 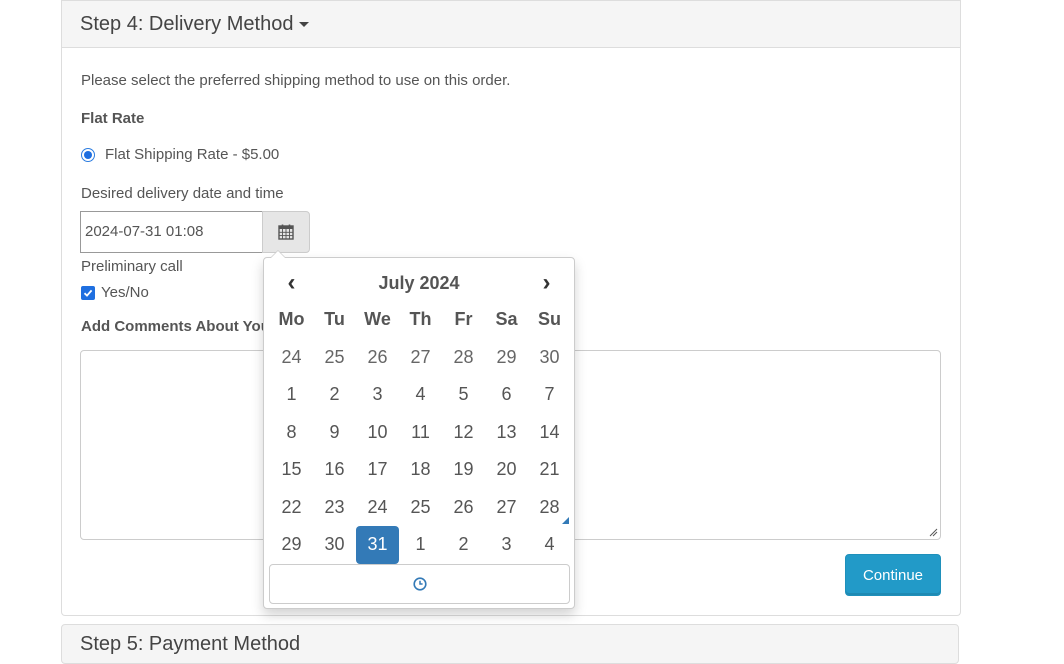 I want to click on week-row: 24 25 26 27 28 29 30, so click(x=420, y=358).